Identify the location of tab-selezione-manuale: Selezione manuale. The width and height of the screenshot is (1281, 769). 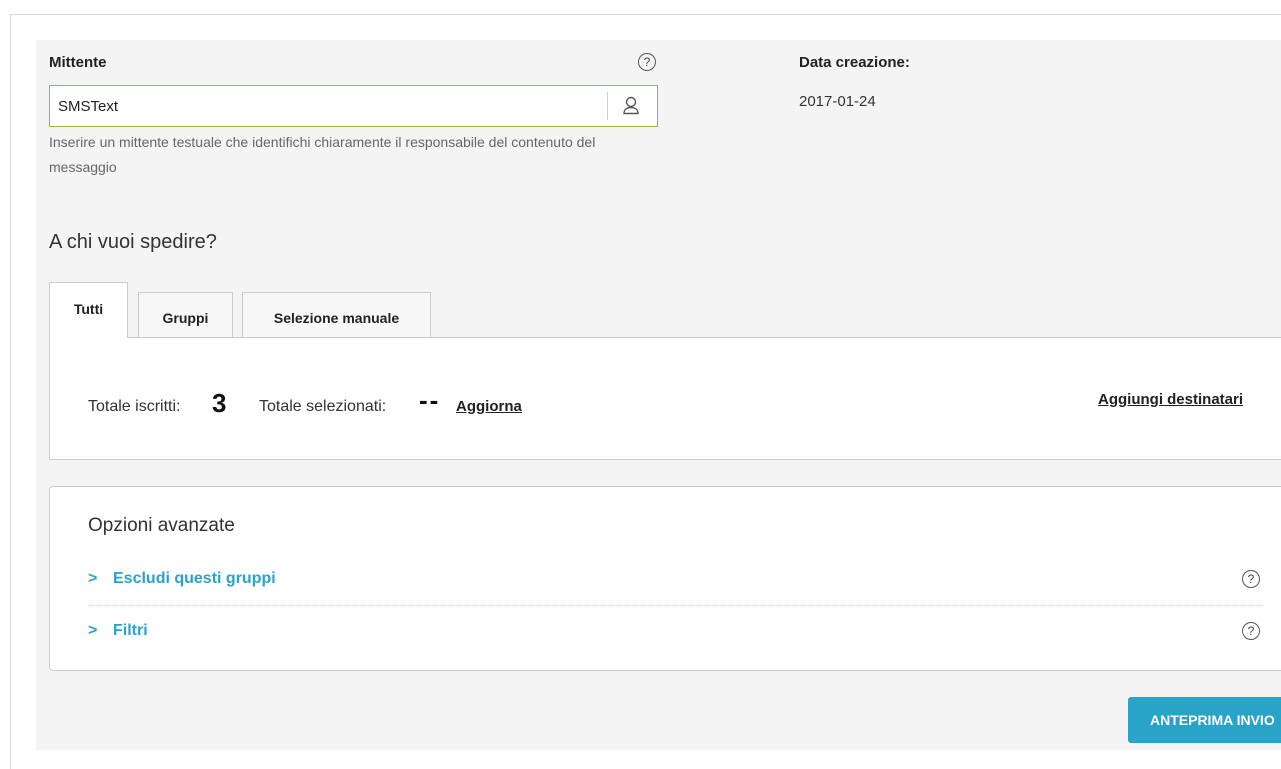
(336, 315).